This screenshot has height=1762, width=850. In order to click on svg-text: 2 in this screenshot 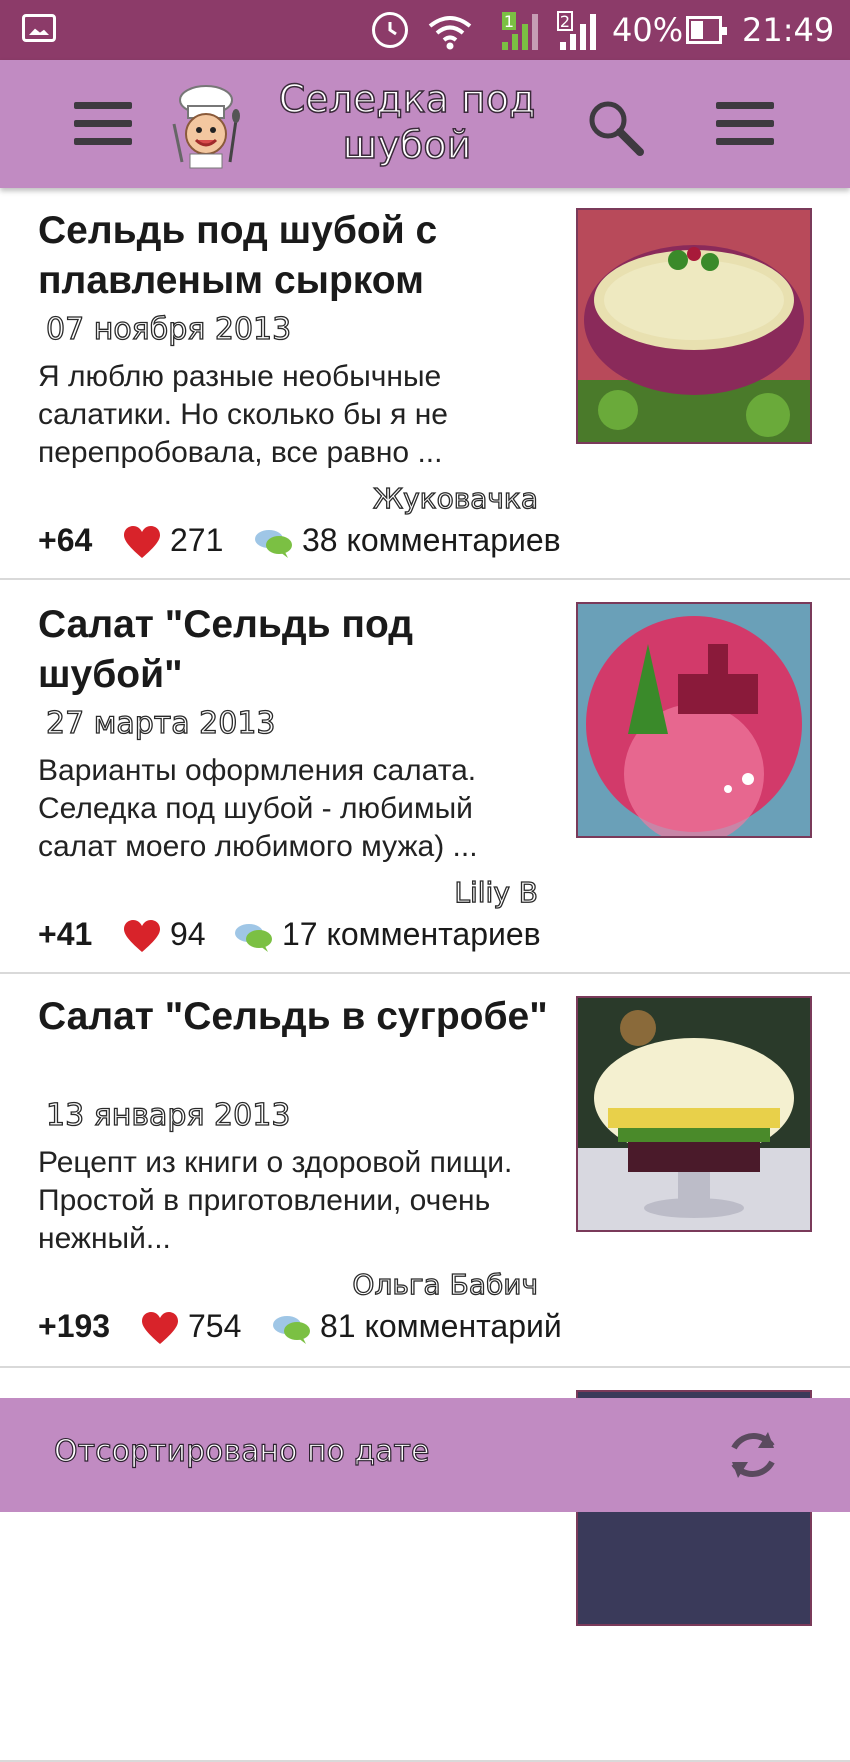, I will do `click(565, 21)`.